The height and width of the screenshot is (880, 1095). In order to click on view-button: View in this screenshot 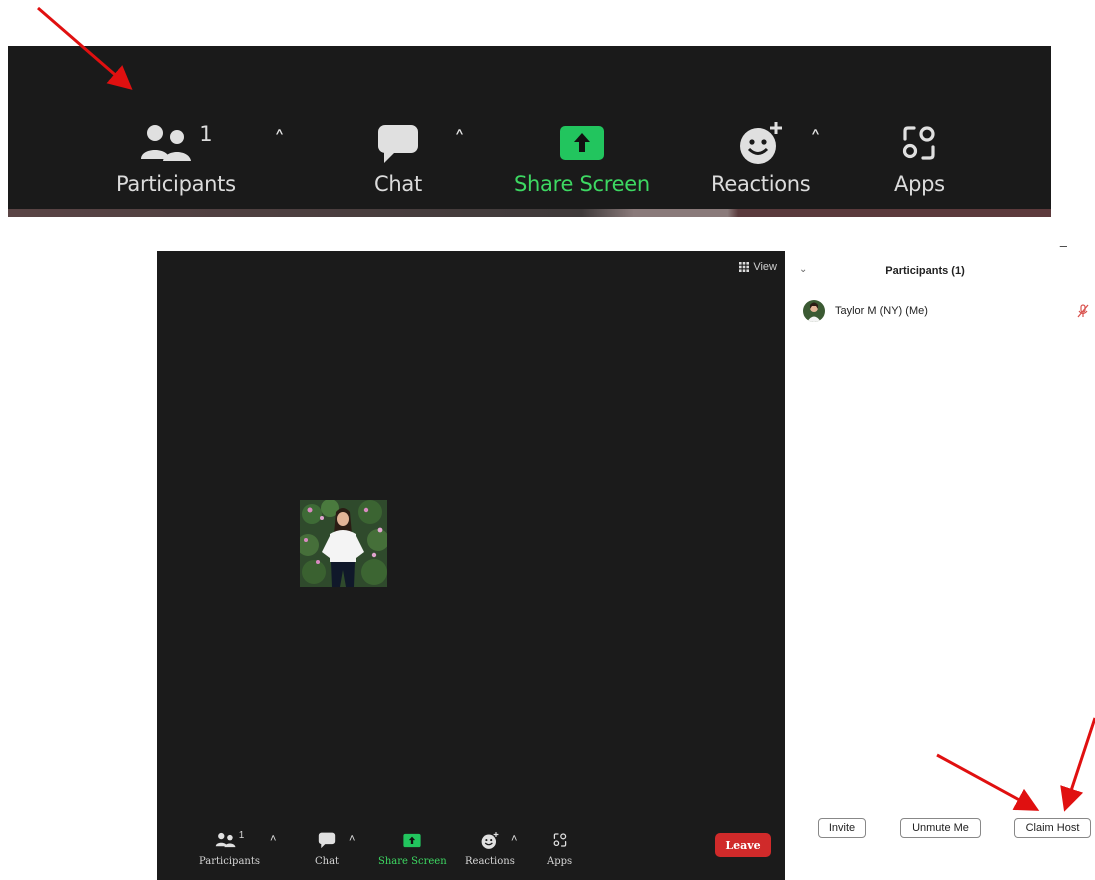, I will do `click(758, 267)`.